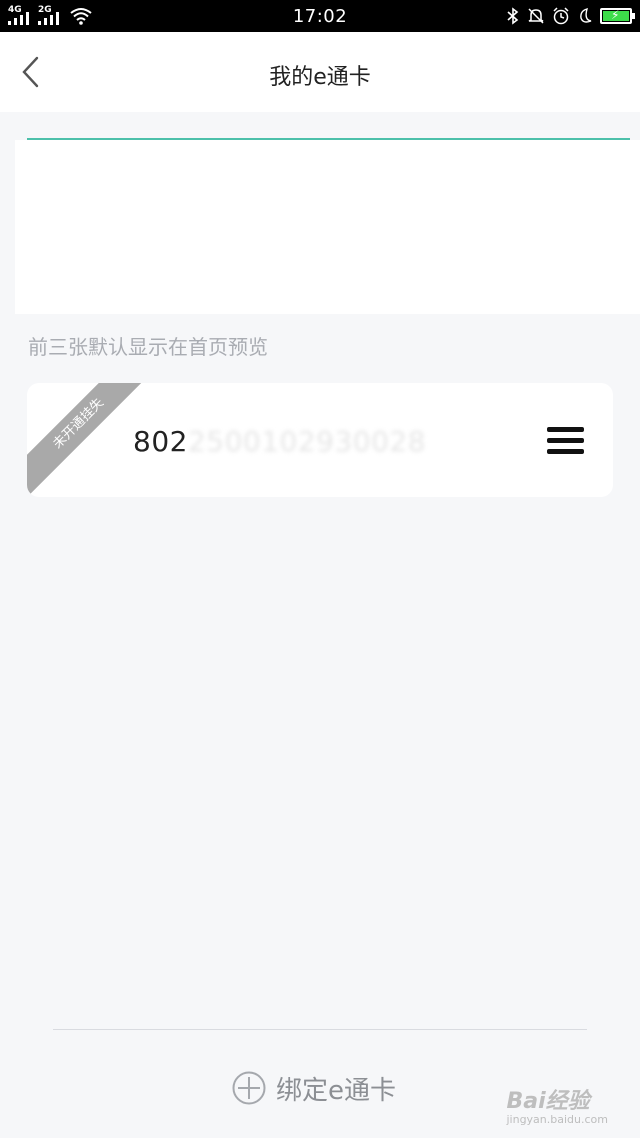 The height and width of the screenshot is (1138, 640). I want to click on page-title: 我的e通卡, so click(320, 77).